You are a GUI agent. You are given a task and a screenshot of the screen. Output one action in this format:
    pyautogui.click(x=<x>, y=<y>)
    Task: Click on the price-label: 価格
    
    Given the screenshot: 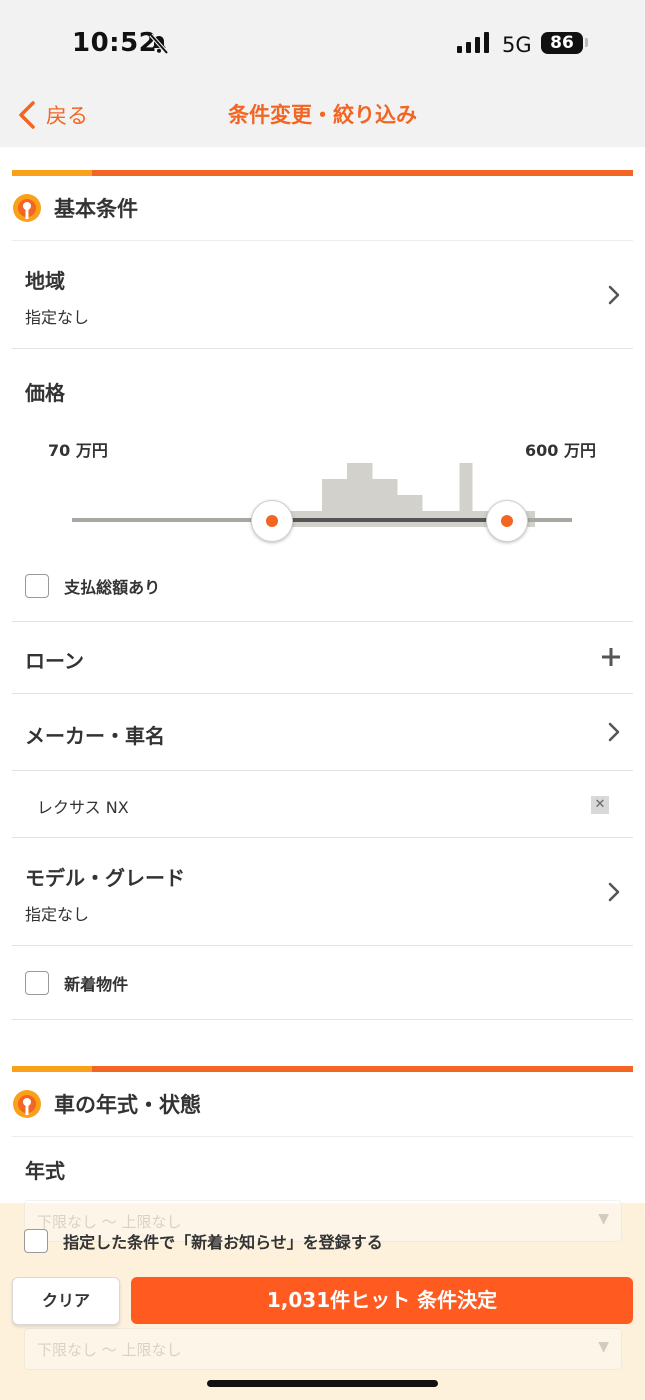 What is the action you would take?
    pyautogui.click(x=45, y=393)
    